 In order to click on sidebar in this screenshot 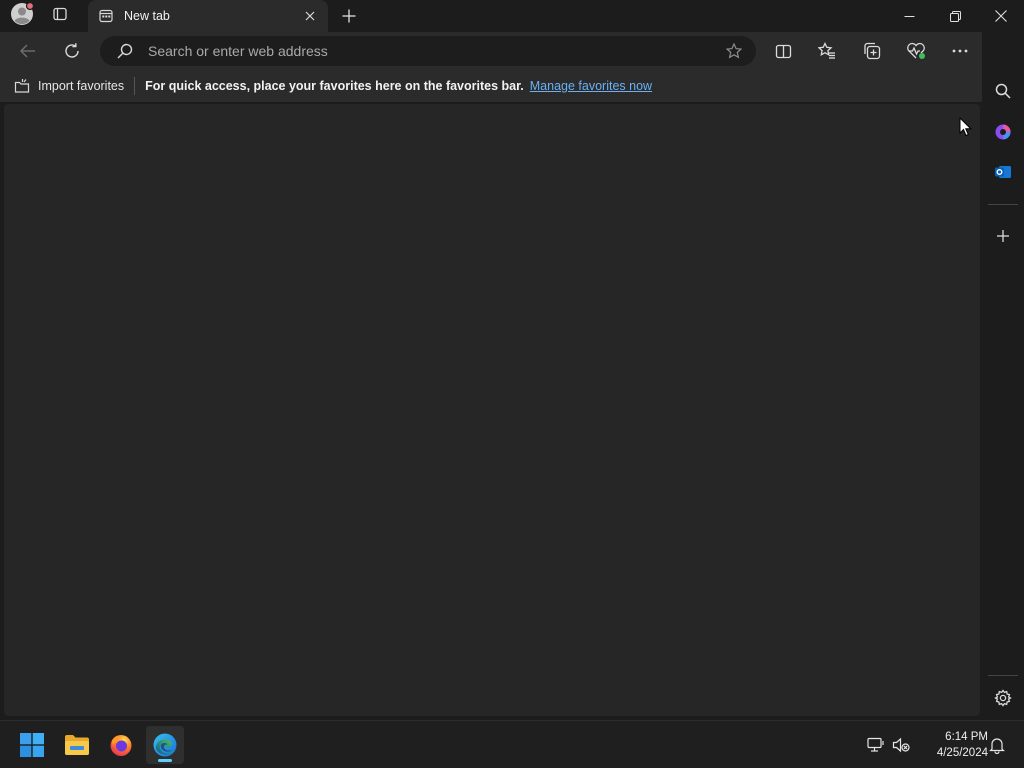, I will do `click(1003, 376)`.